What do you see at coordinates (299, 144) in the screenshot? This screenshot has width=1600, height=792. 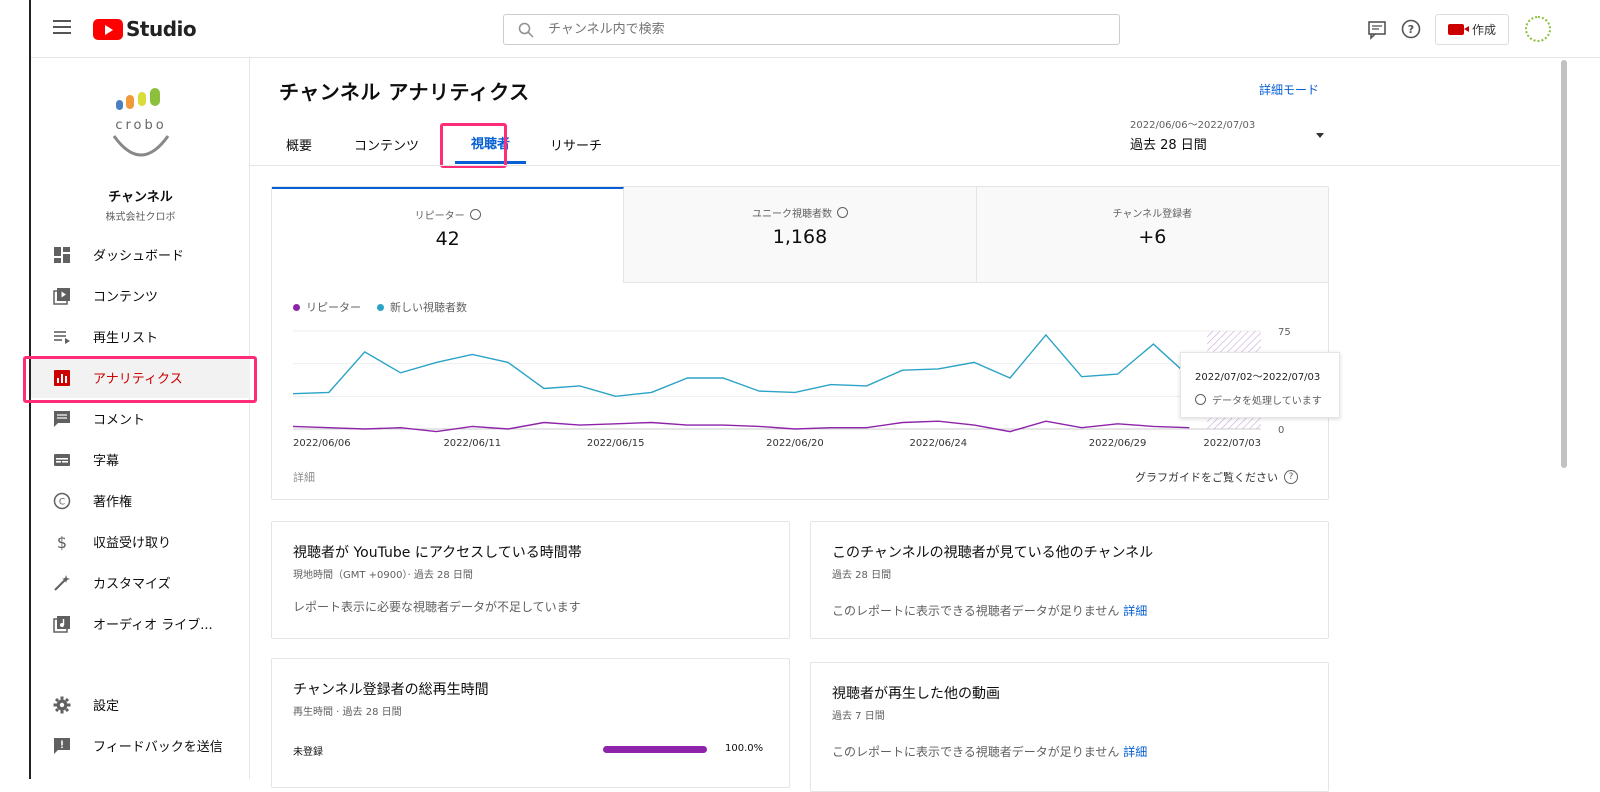 I see `tab-overview: 概要` at bounding box center [299, 144].